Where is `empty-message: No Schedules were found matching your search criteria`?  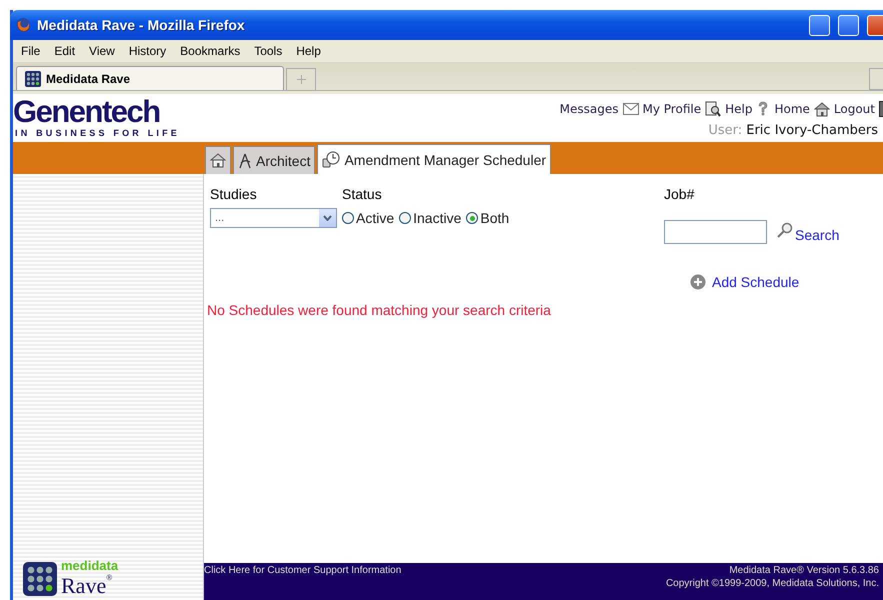 empty-message: No Schedules were found matching your search criteria is located at coordinates (379, 310).